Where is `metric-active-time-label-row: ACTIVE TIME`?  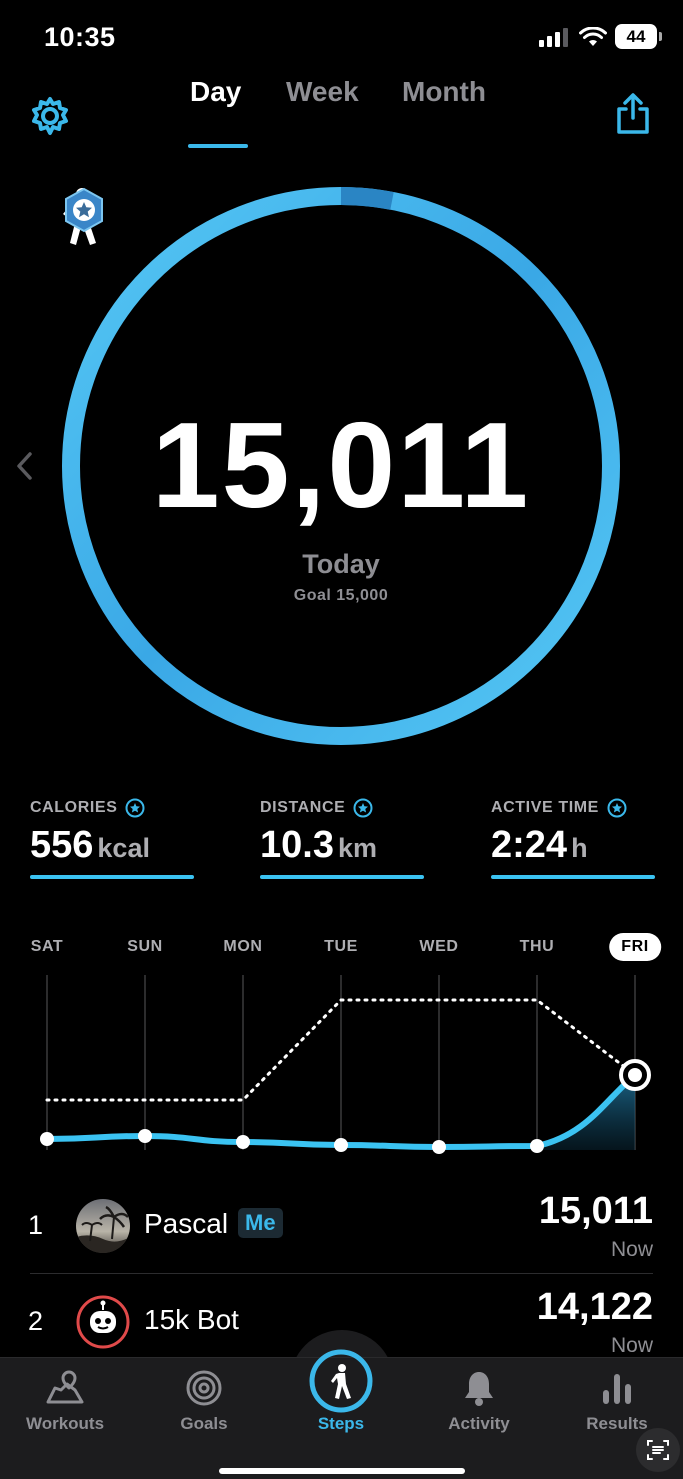 metric-active-time-label-row: ACTIVE TIME is located at coordinates (573, 808).